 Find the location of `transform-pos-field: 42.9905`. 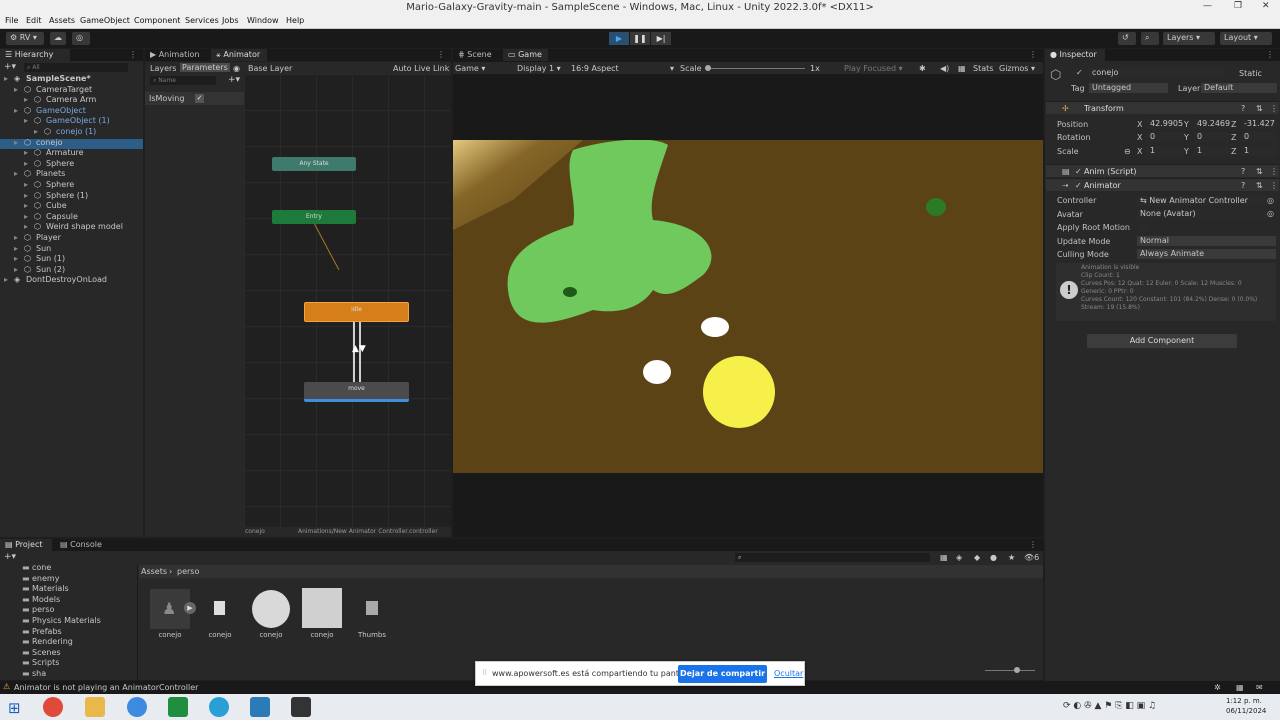

transform-pos-field: 42.9905 is located at coordinates (1165, 124).